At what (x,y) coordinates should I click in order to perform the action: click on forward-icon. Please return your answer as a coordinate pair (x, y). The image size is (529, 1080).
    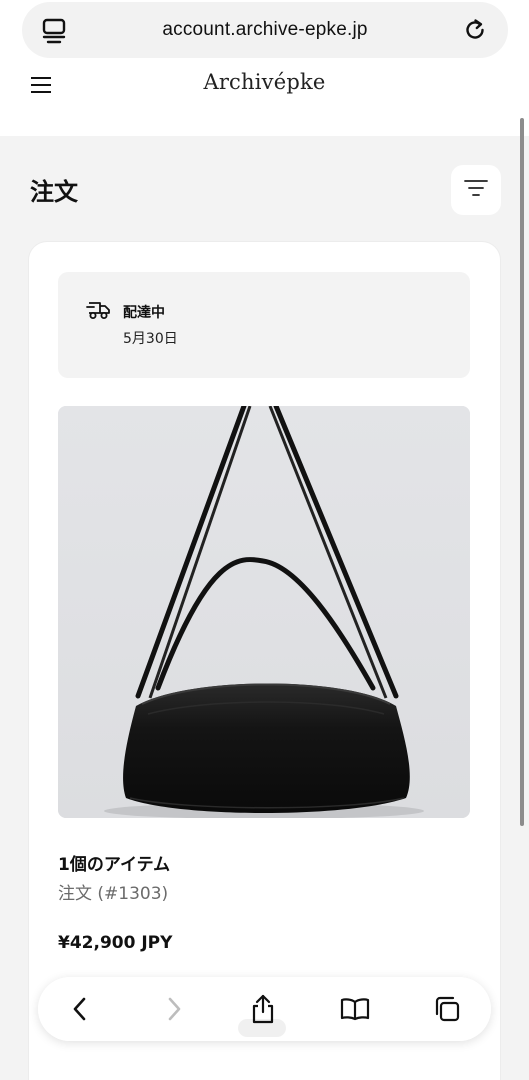
    Looking at the image, I should click on (174, 1009).